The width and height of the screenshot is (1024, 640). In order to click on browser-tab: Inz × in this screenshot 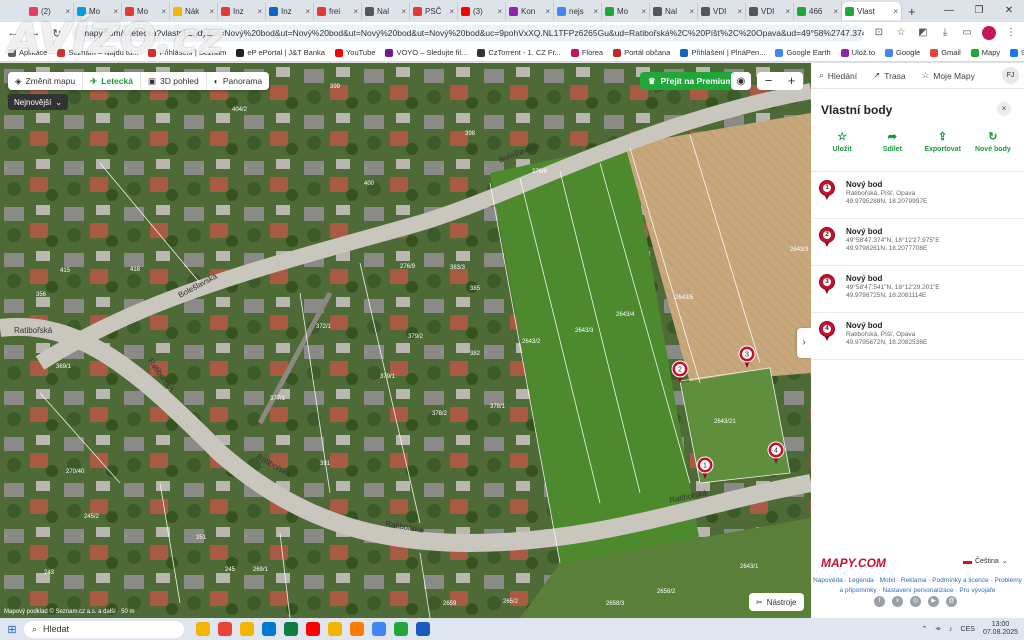, I will do `click(242, 11)`.